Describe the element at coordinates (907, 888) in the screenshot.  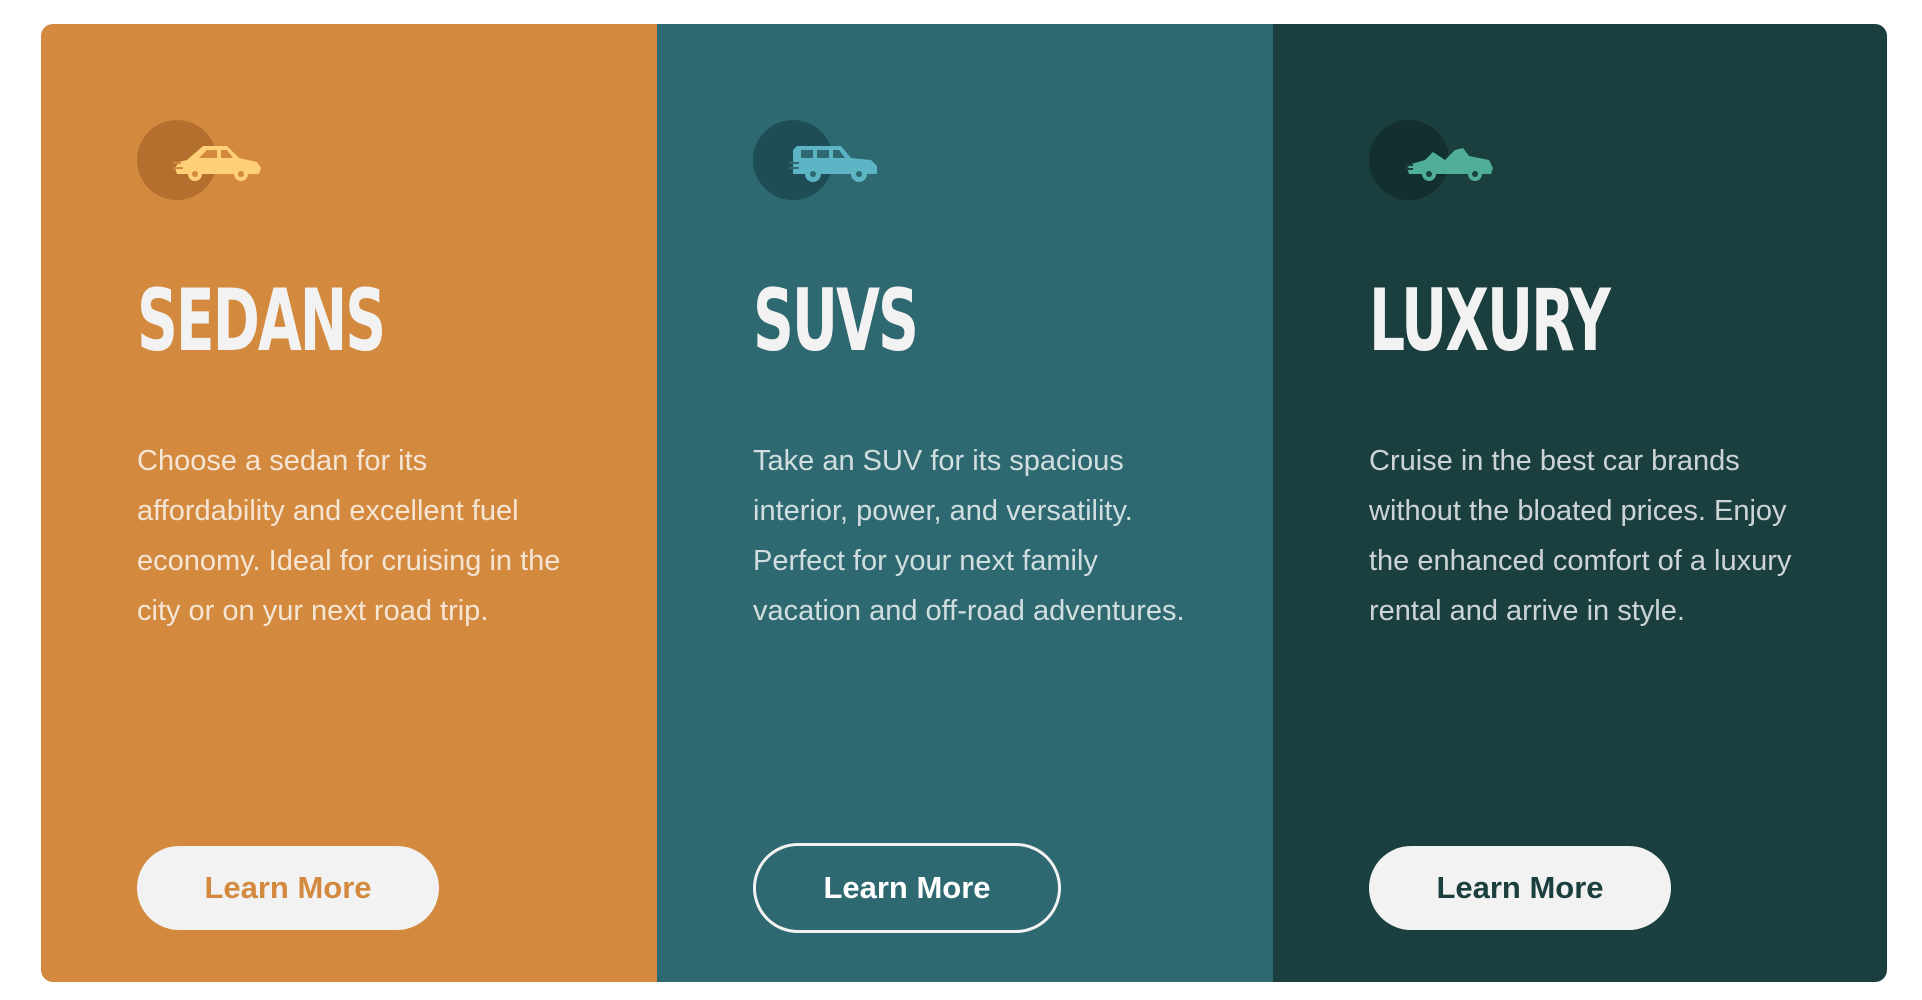
I see `learn-more-button-suvs: Learn More` at that location.